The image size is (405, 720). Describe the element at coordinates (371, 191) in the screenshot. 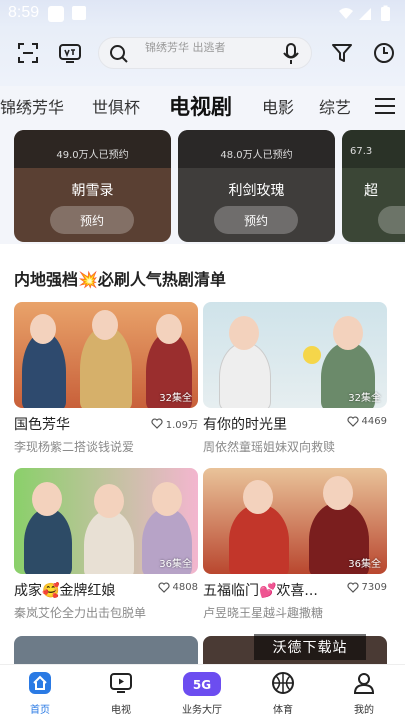

I see `upcoming-title: 超` at that location.